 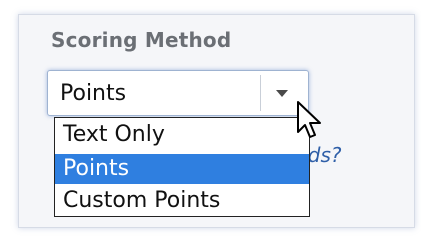 I want to click on select-current-value: Points, so click(x=93, y=93).